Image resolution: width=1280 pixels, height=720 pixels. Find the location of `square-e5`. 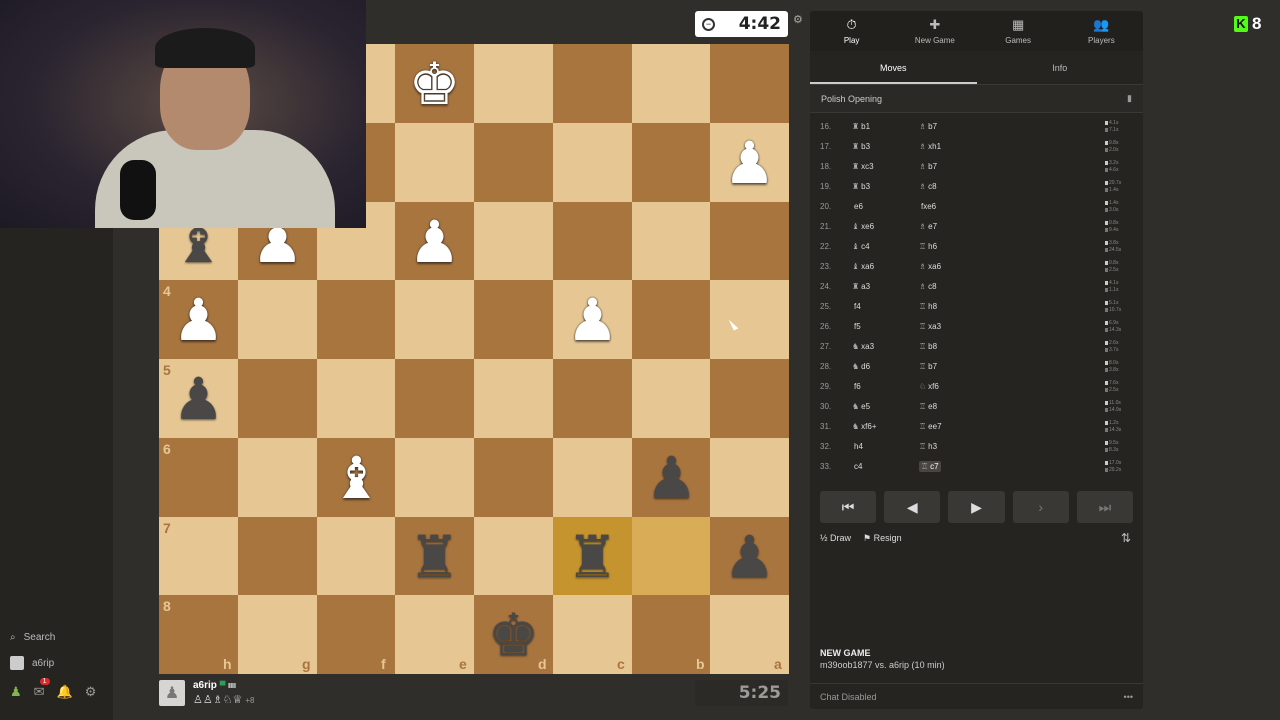

square-e5 is located at coordinates (434, 398).